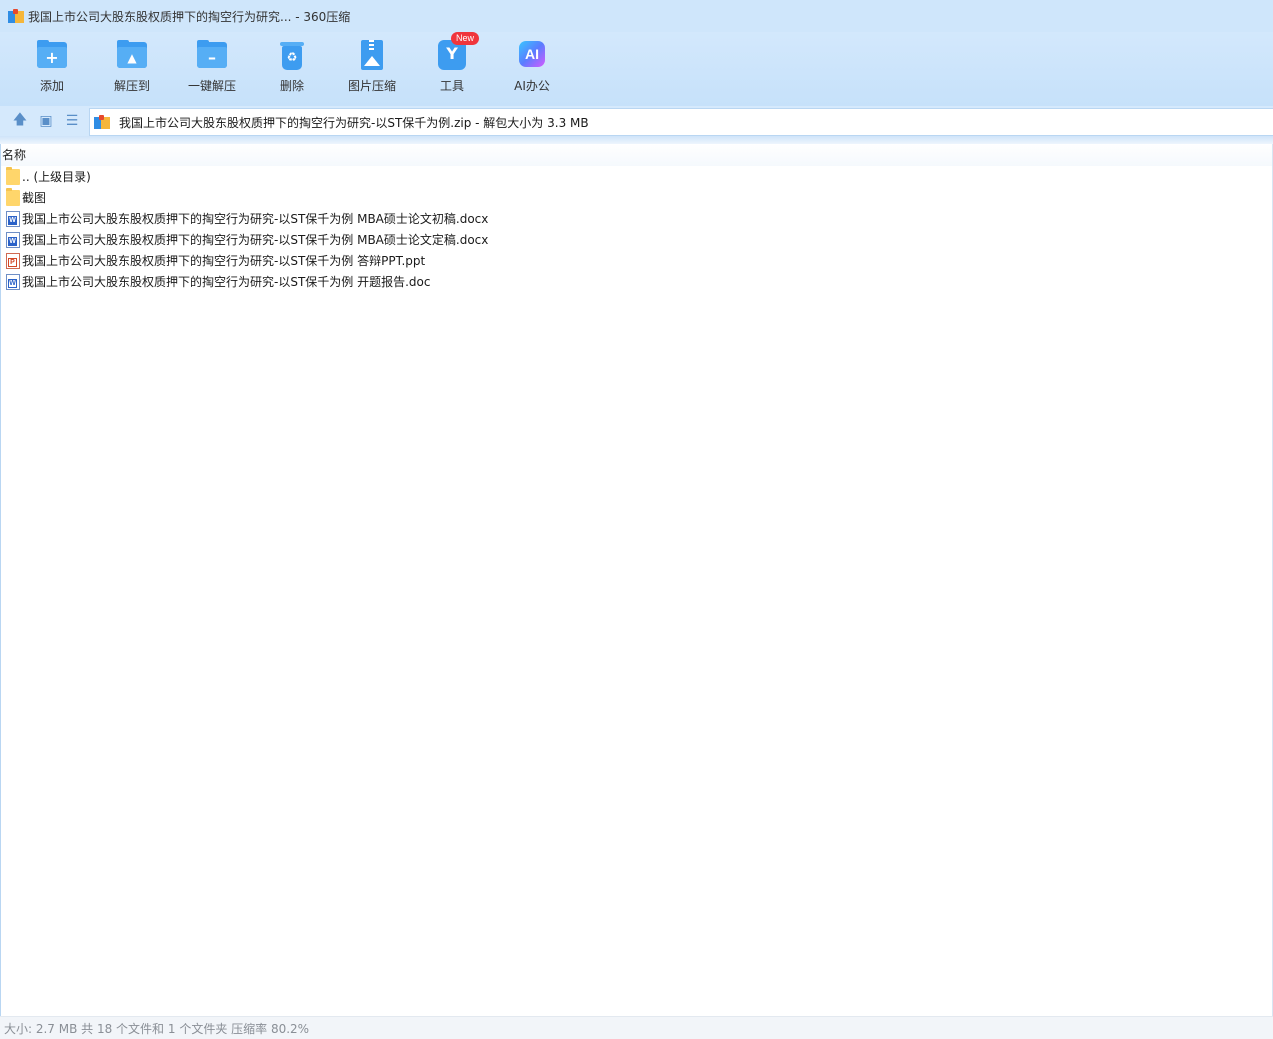 The width and height of the screenshot is (1273, 1039). I want to click on add-folder-icon: +, so click(52, 55).